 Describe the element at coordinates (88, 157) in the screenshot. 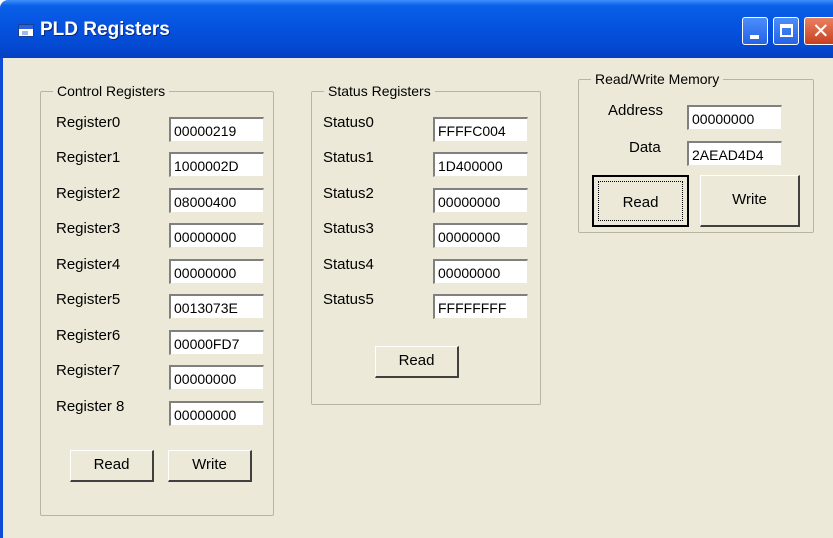

I see `register-1-label: Register1` at that location.